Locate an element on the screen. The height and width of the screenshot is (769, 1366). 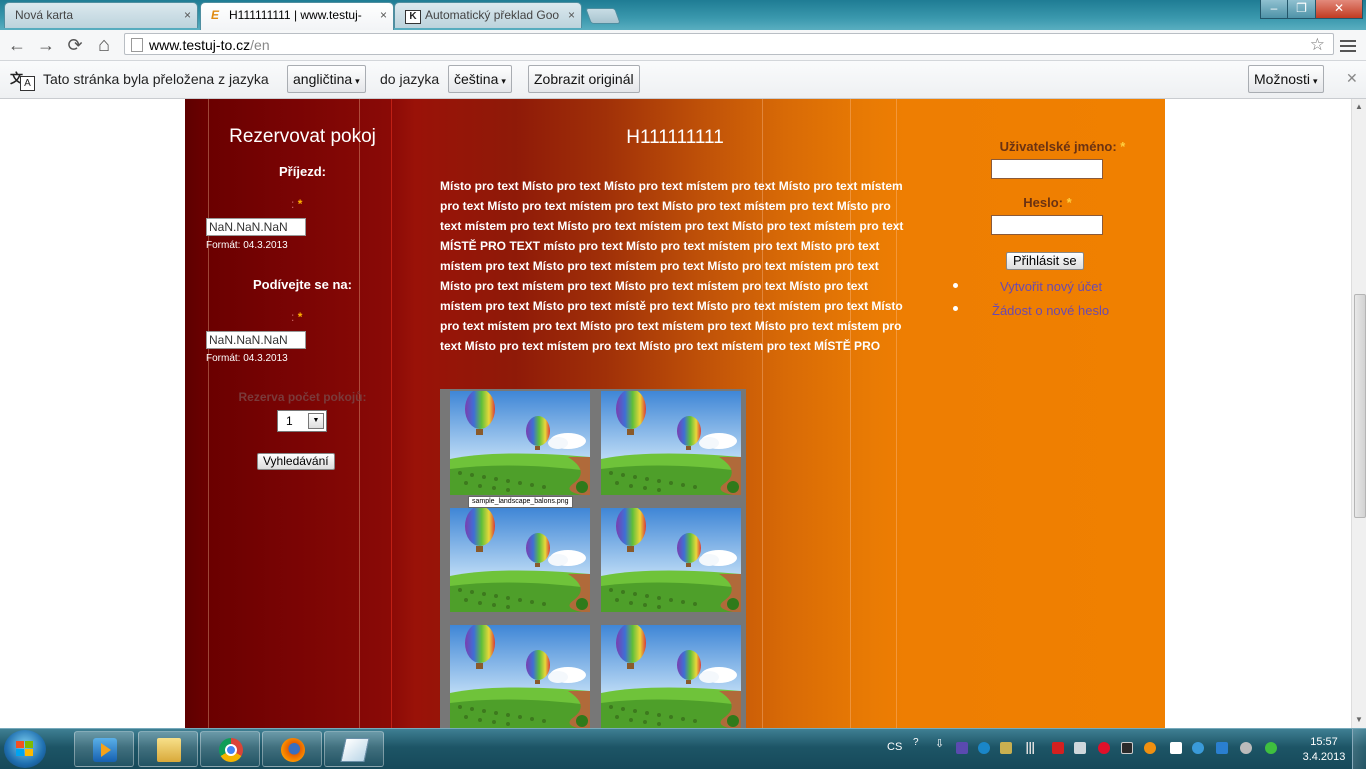
chrome-menu-icon is located at coordinates (1348, 46).